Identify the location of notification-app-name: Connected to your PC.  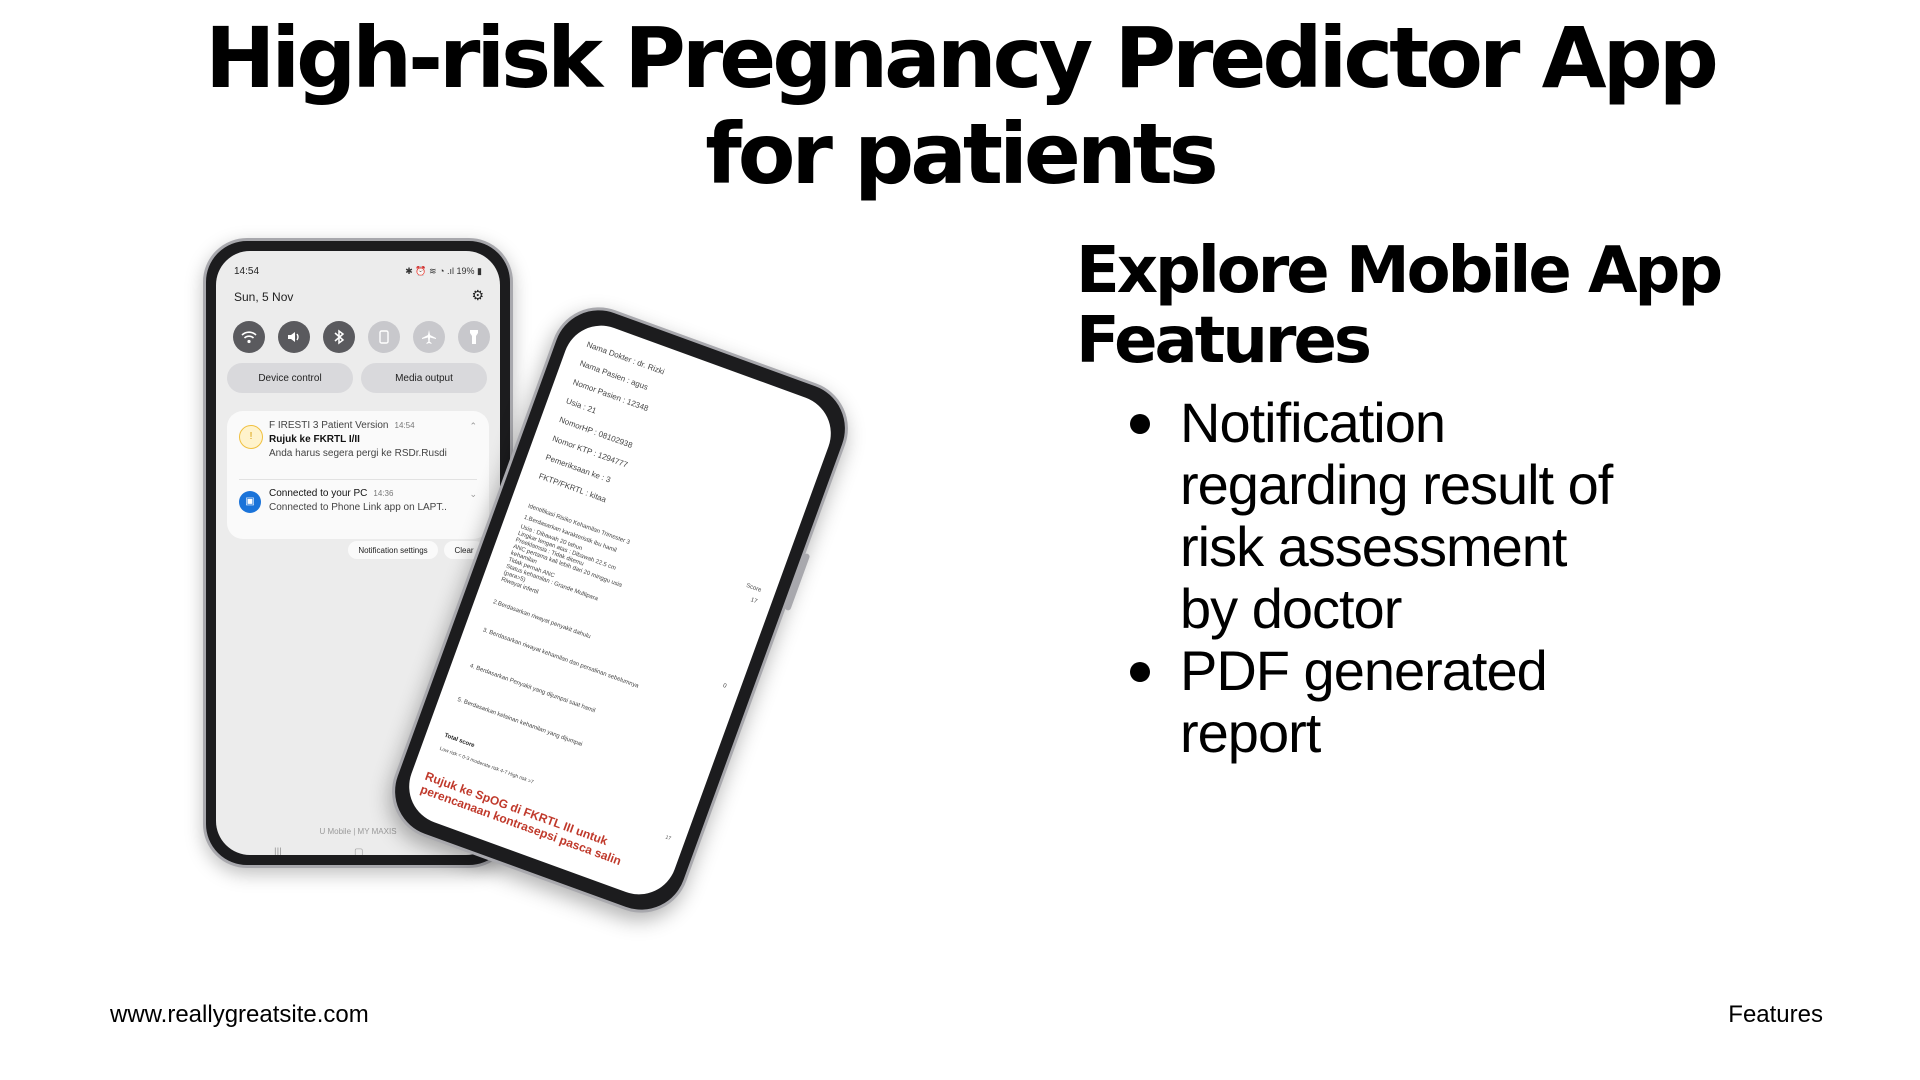
(318, 493).